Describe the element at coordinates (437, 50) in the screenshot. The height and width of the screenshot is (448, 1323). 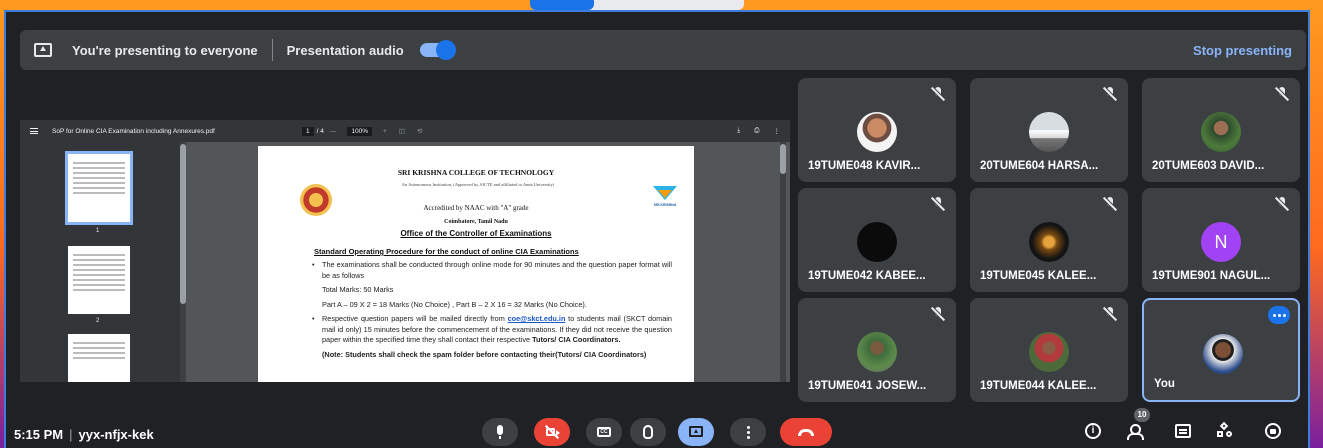
I see `presentation-audio-toggle` at that location.